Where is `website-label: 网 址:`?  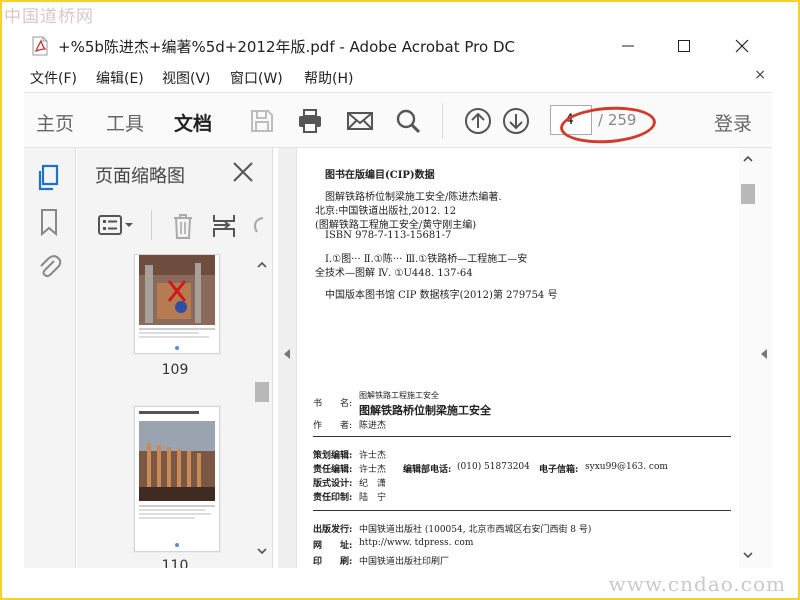 website-label: 网 址: is located at coordinates (333, 546).